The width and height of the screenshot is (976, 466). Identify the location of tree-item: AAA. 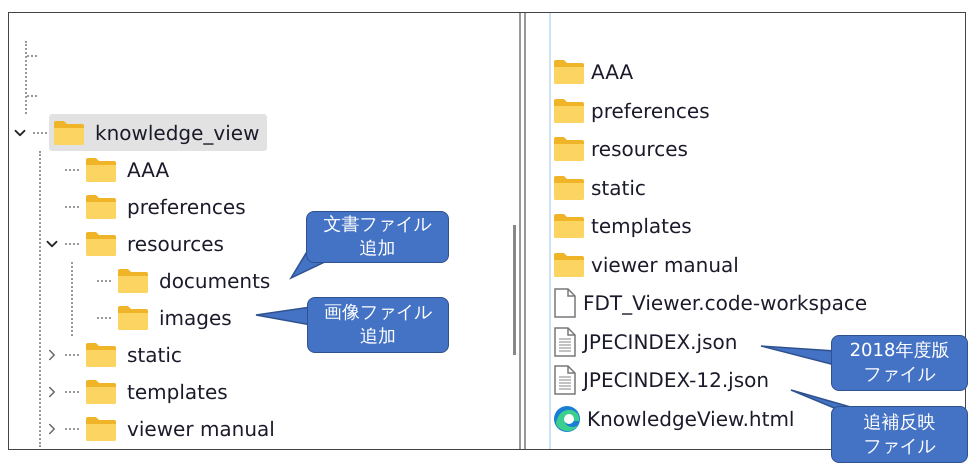
(129, 169).